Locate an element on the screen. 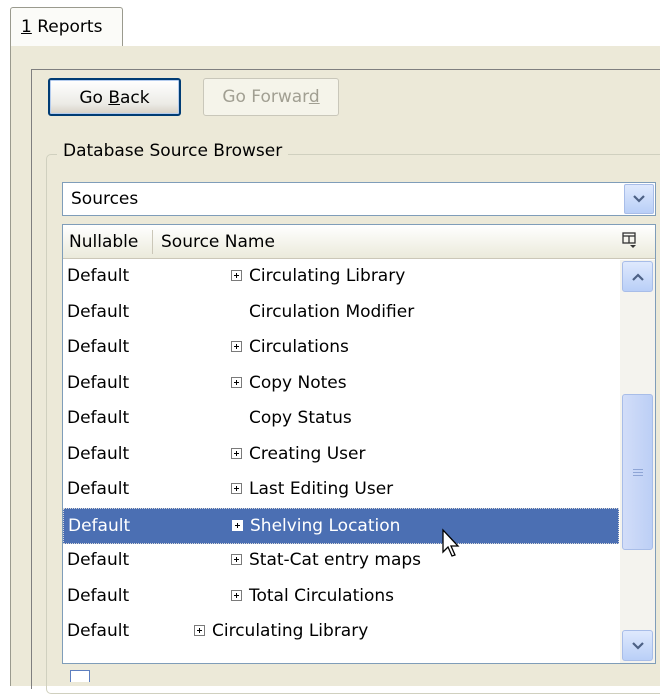 The width and height of the screenshot is (660, 694). tree-row: Default Copy Status is located at coordinates (341, 419).